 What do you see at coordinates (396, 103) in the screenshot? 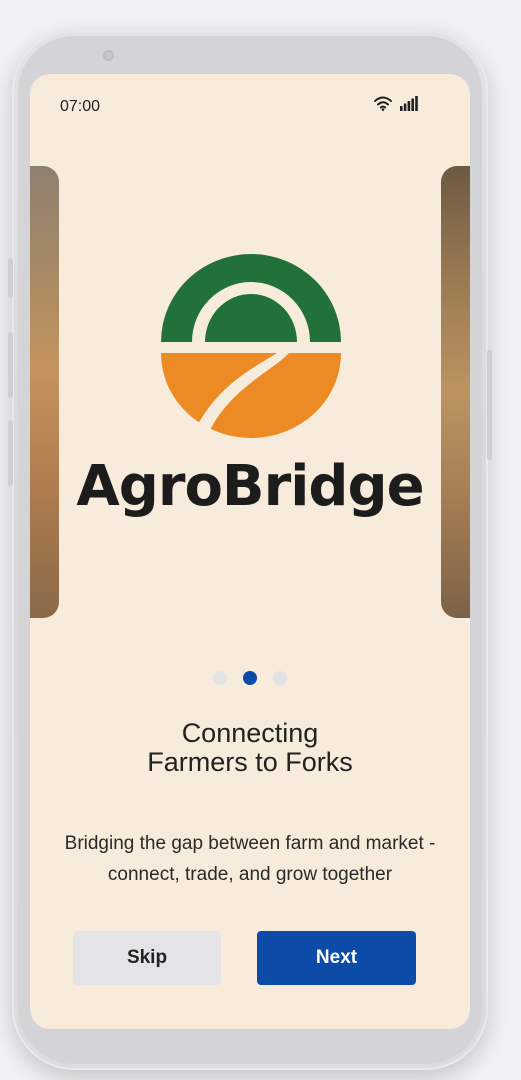
I see `status-icons` at bounding box center [396, 103].